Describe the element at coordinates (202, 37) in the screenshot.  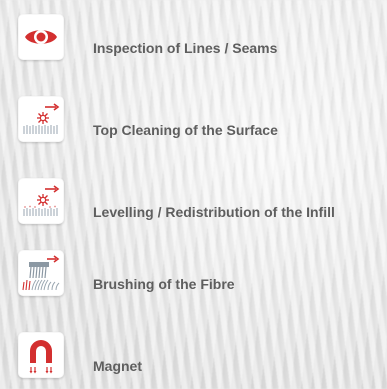
I see `feature-item-inspection: Inspection of Lines / Seams` at that location.